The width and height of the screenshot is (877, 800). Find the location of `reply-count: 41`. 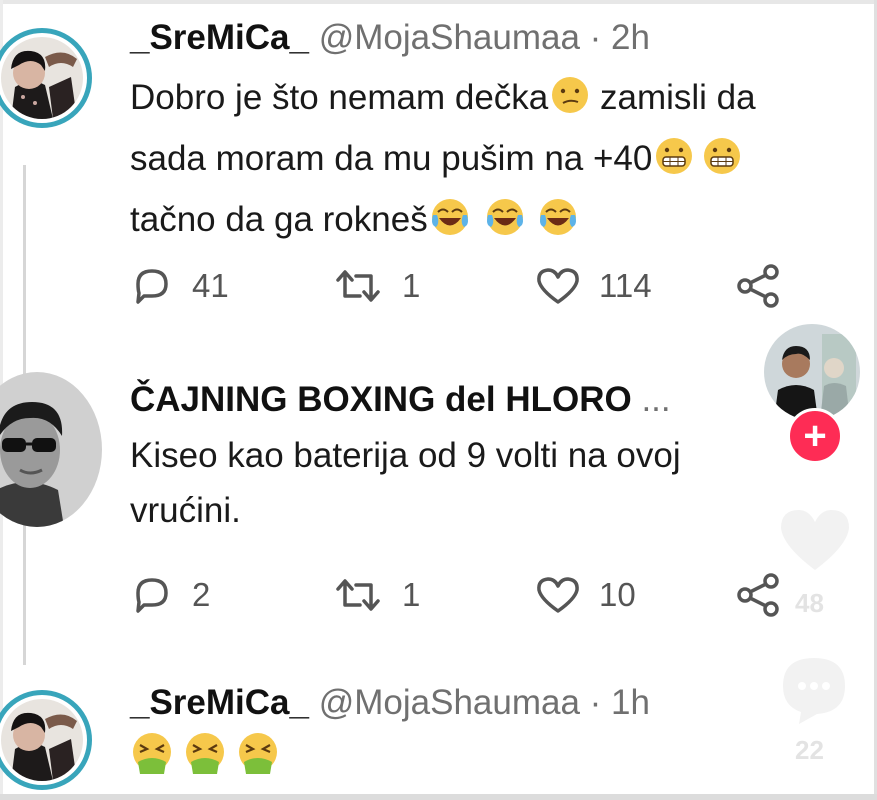

reply-count: 41 is located at coordinates (210, 285).